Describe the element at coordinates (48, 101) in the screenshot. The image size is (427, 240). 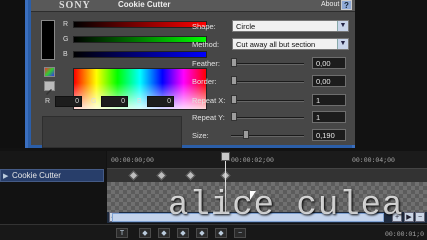
I see `r-field-label: R` at that location.